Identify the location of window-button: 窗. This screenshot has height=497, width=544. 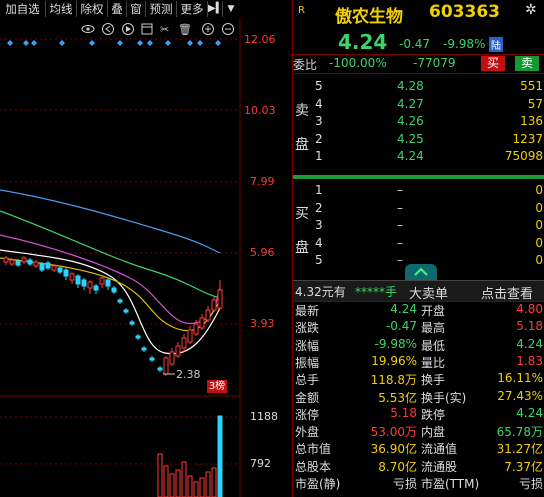
(136, 9).